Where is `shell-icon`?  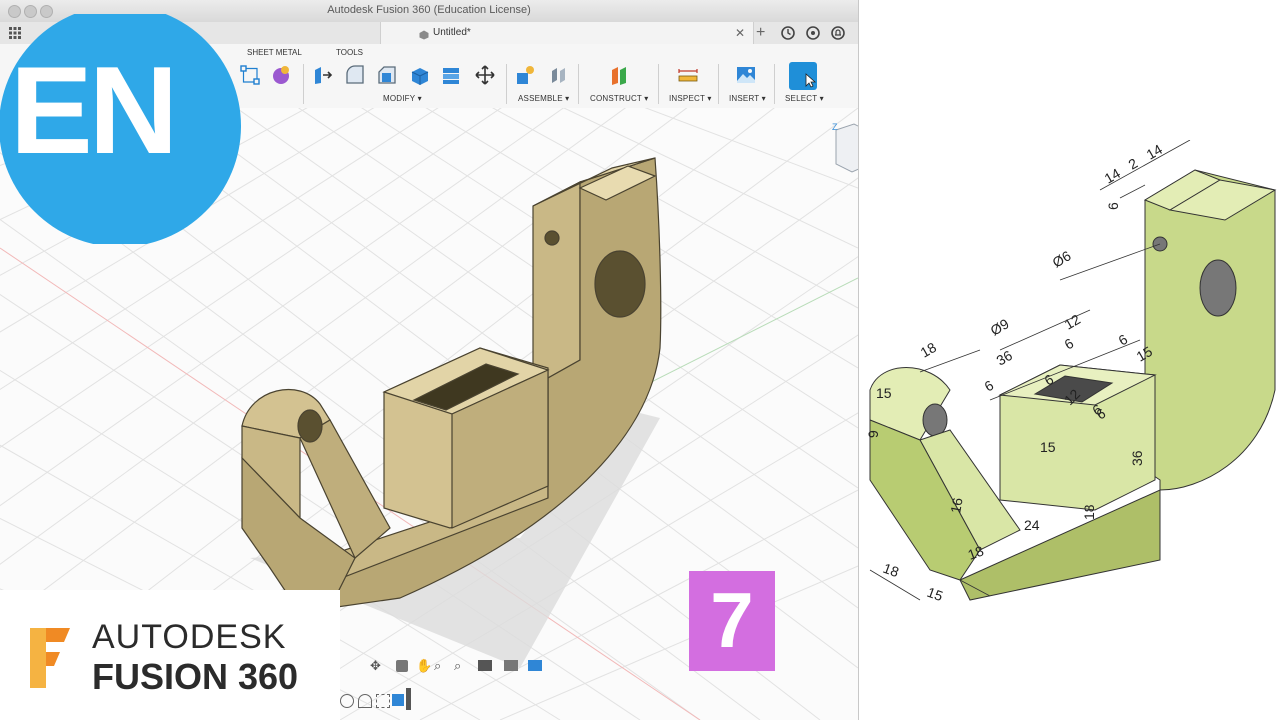 shell-icon is located at coordinates (419, 75).